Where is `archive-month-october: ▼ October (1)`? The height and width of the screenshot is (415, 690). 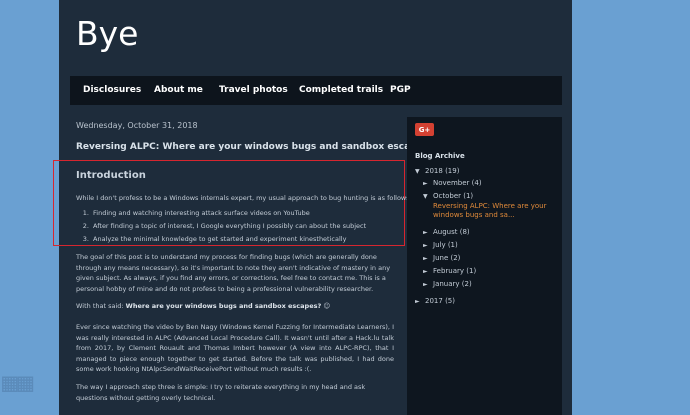
archive-month-october: ▼ October (1) is located at coordinates (448, 196).